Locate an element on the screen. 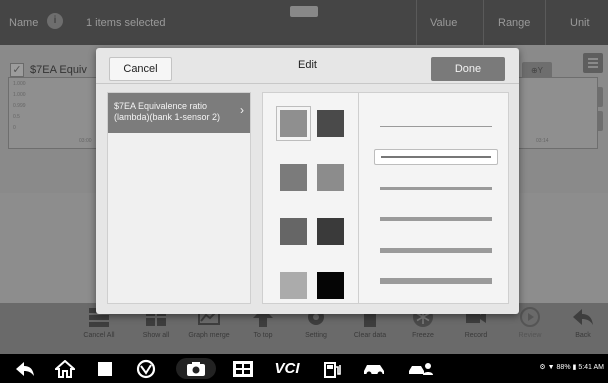  car-user-icon is located at coordinates (421, 368).